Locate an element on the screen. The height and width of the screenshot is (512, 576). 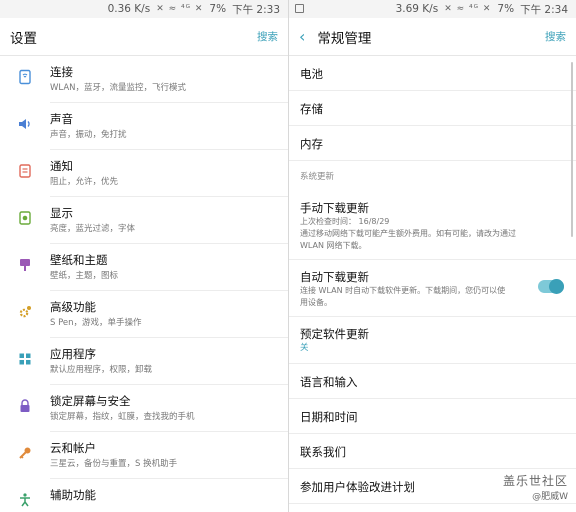
settings-item: 应用程序 默认应用程序，权限，卸载 is located at coordinates (144, 361).